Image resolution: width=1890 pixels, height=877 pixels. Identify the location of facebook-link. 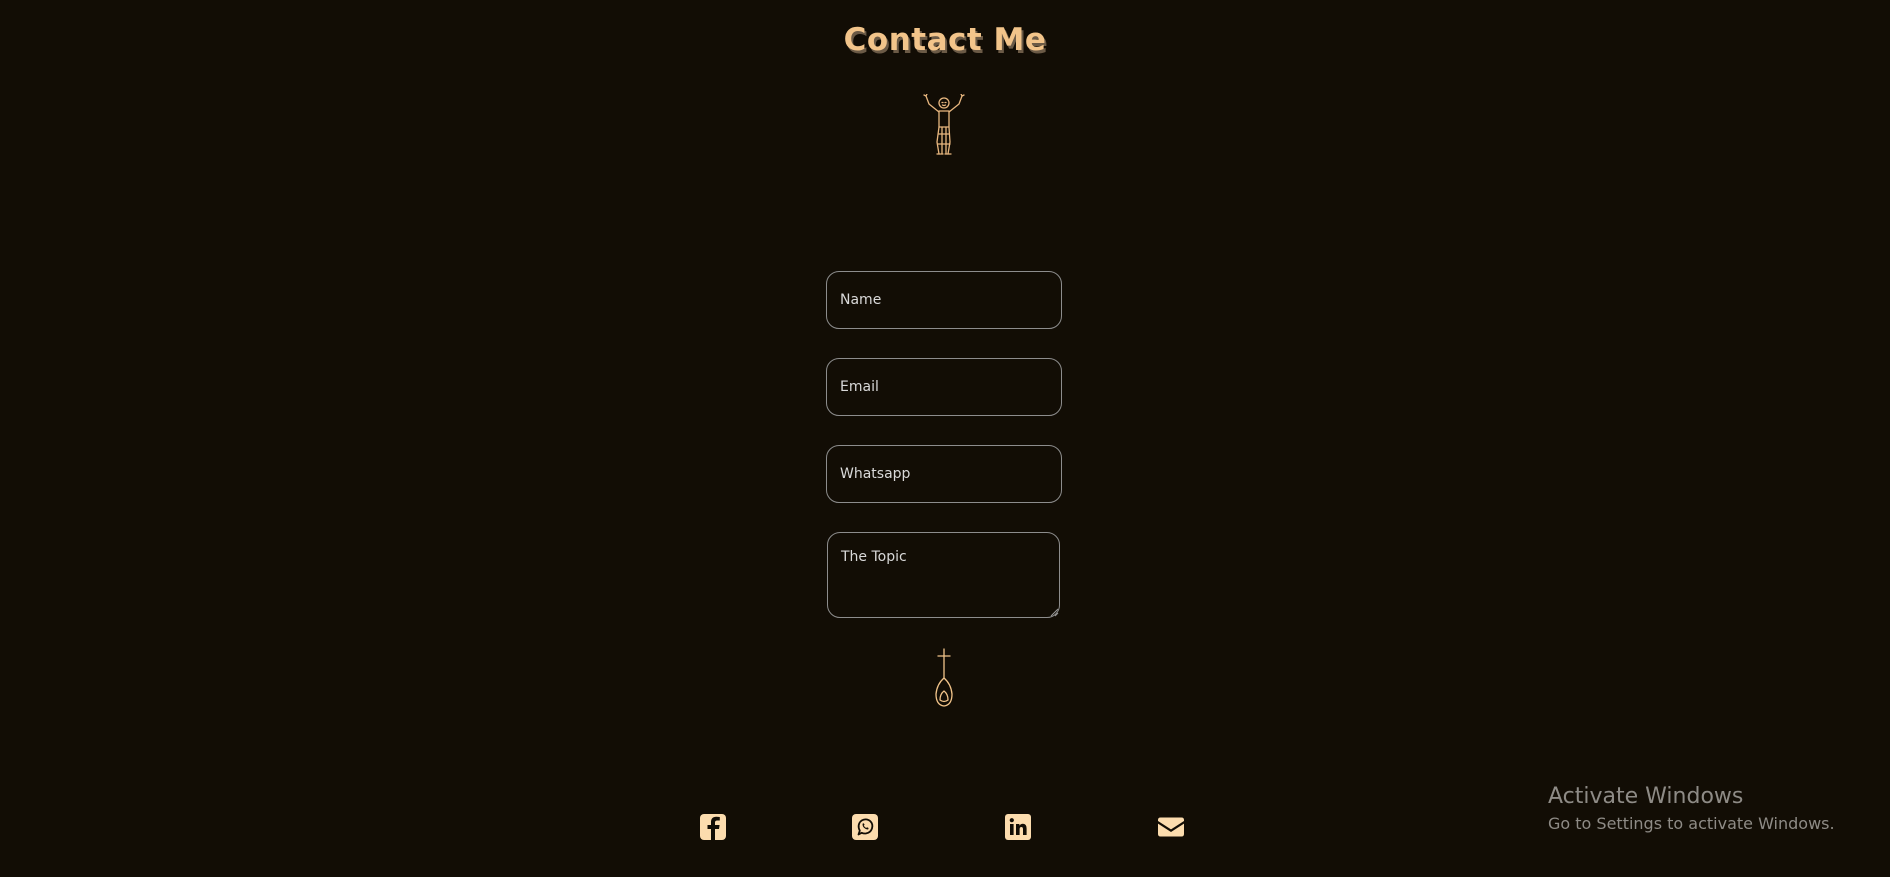
(713, 827).